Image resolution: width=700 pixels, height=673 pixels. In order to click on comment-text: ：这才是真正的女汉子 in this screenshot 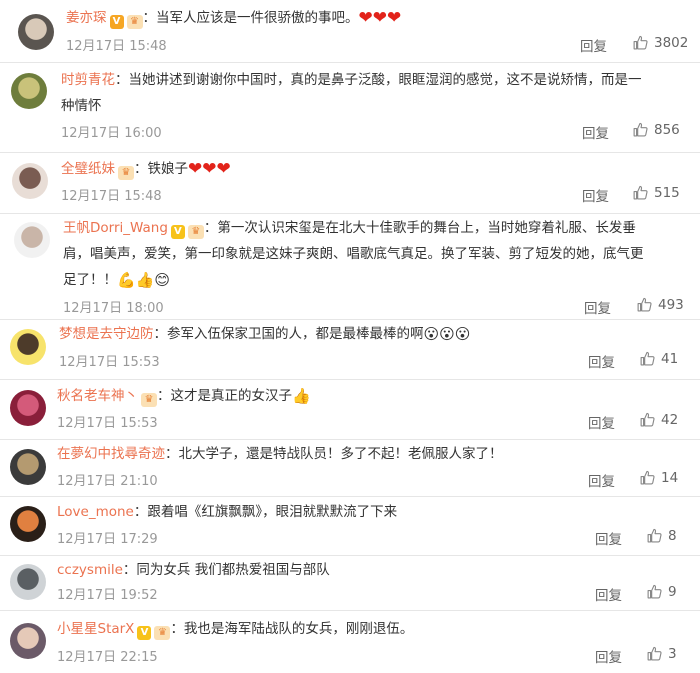, I will do `click(224, 396)`.